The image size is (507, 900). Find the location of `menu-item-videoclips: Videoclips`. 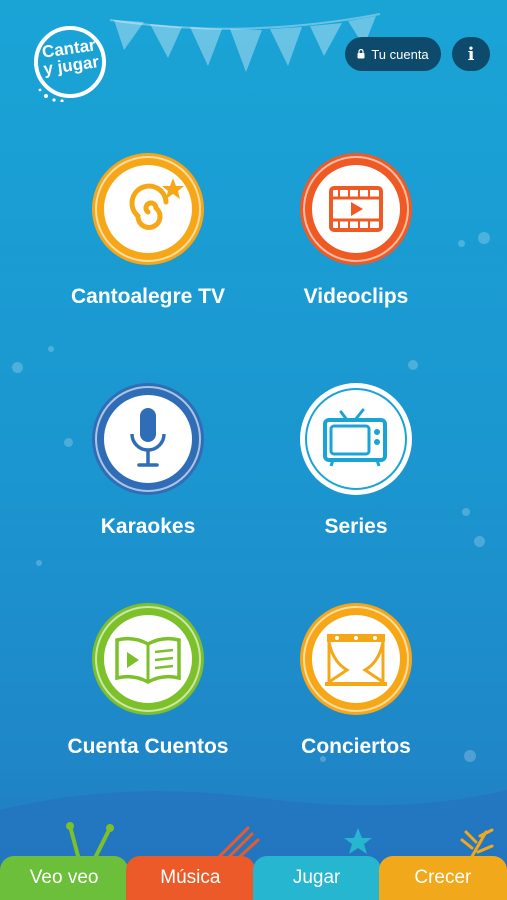

menu-item-videoclips: Videoclips is located at coordinates (356, 229).